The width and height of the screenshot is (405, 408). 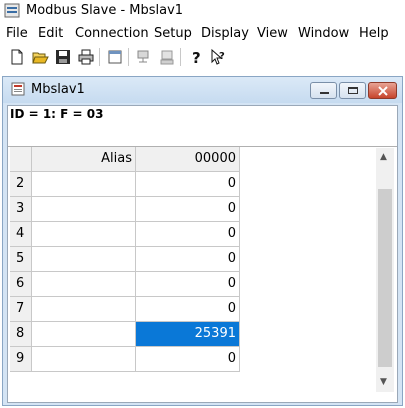 I want to click on connect-icon, so click(x=144, y=57).